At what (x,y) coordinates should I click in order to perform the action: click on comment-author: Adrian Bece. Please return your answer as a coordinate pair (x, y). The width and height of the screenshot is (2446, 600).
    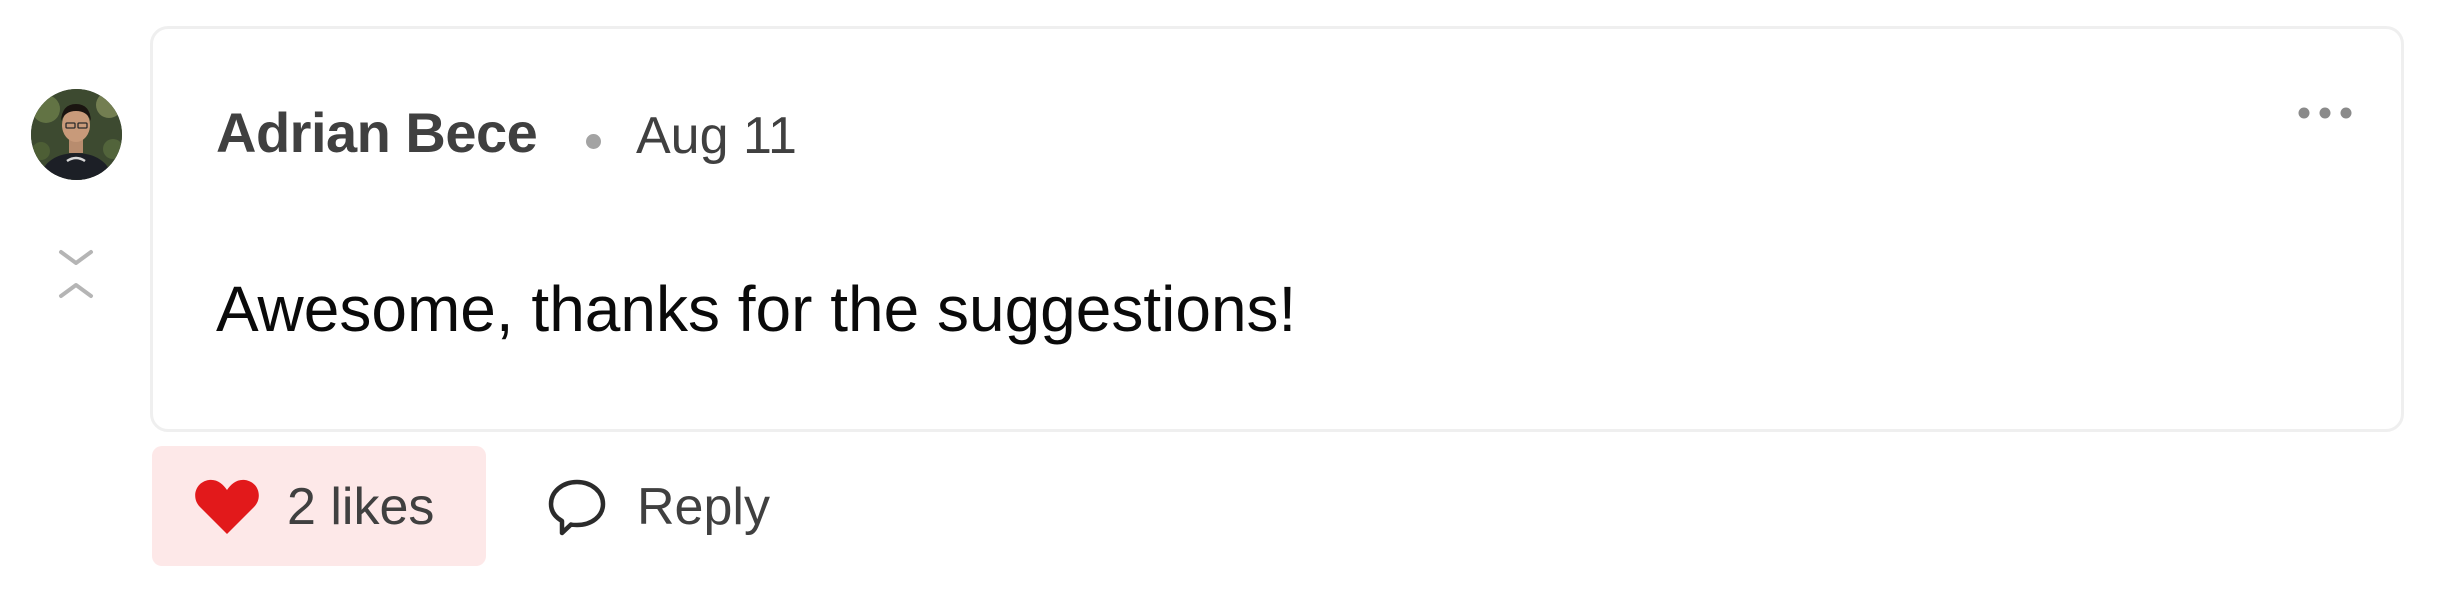
    Looking at the image, I should click on (377, 133).